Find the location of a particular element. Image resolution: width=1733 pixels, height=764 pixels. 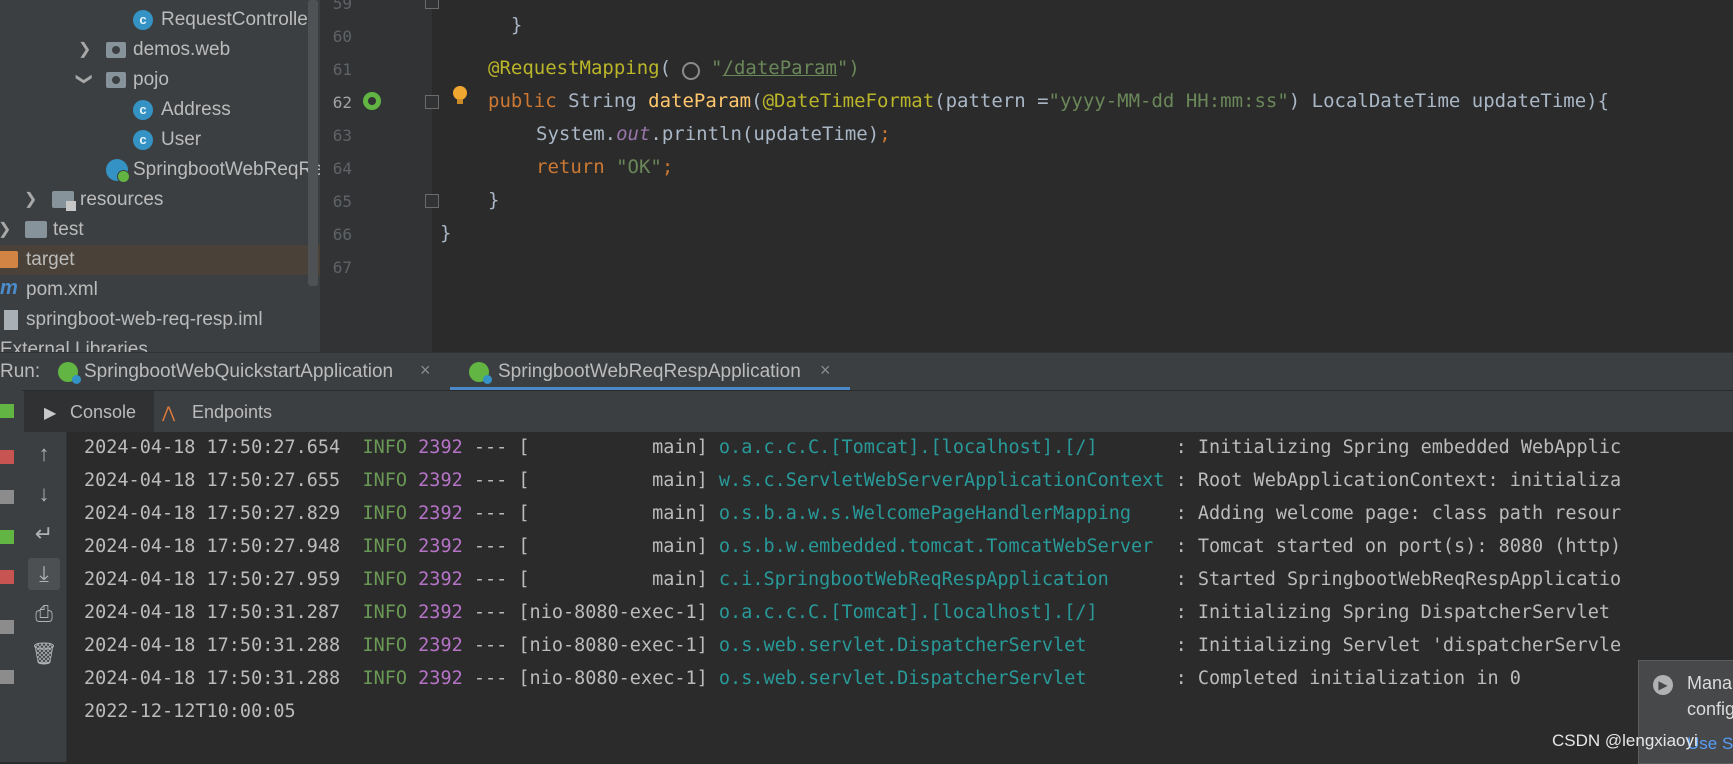

line-number: 62 is located at coordinates (342, 102).